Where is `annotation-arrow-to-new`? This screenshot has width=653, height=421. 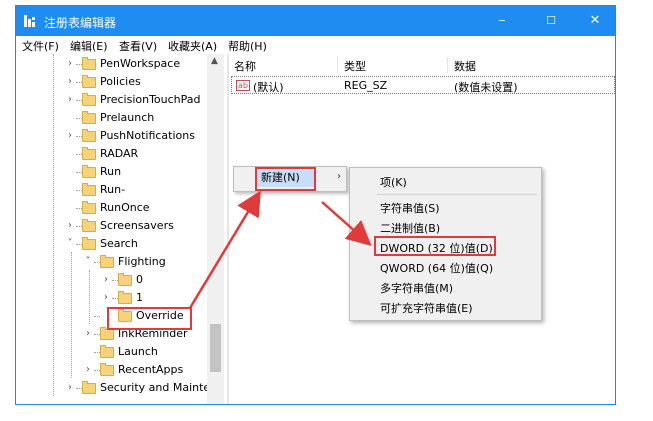 annotation-arrow-to-new is located at coordinates (224, 249).